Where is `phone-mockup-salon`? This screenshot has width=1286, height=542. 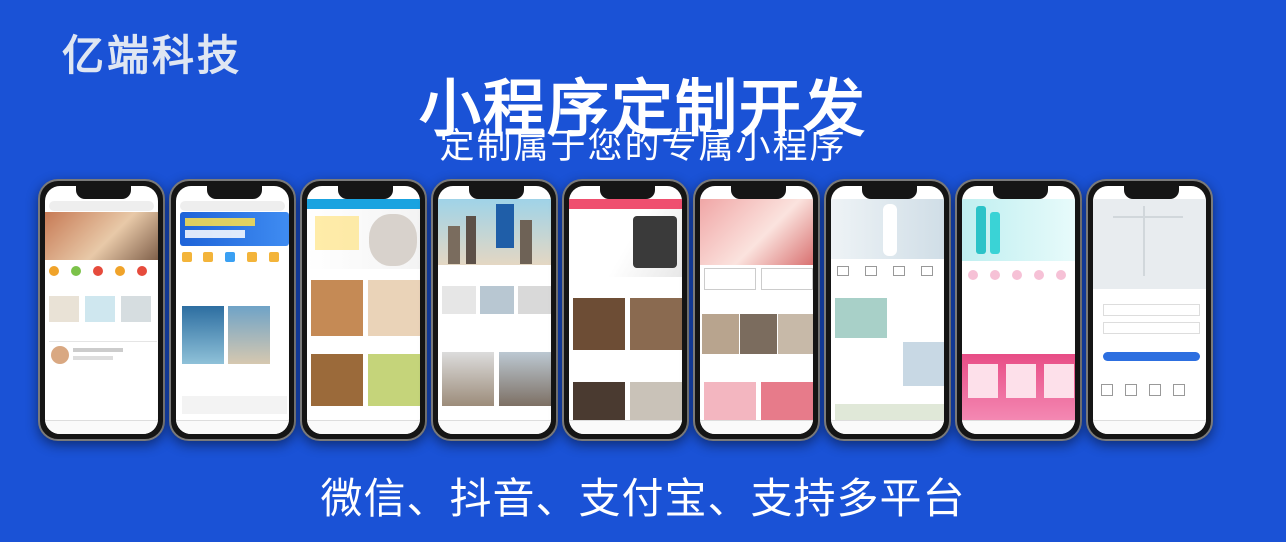
phone-mockup-salon is located at coordinates (625, 310).